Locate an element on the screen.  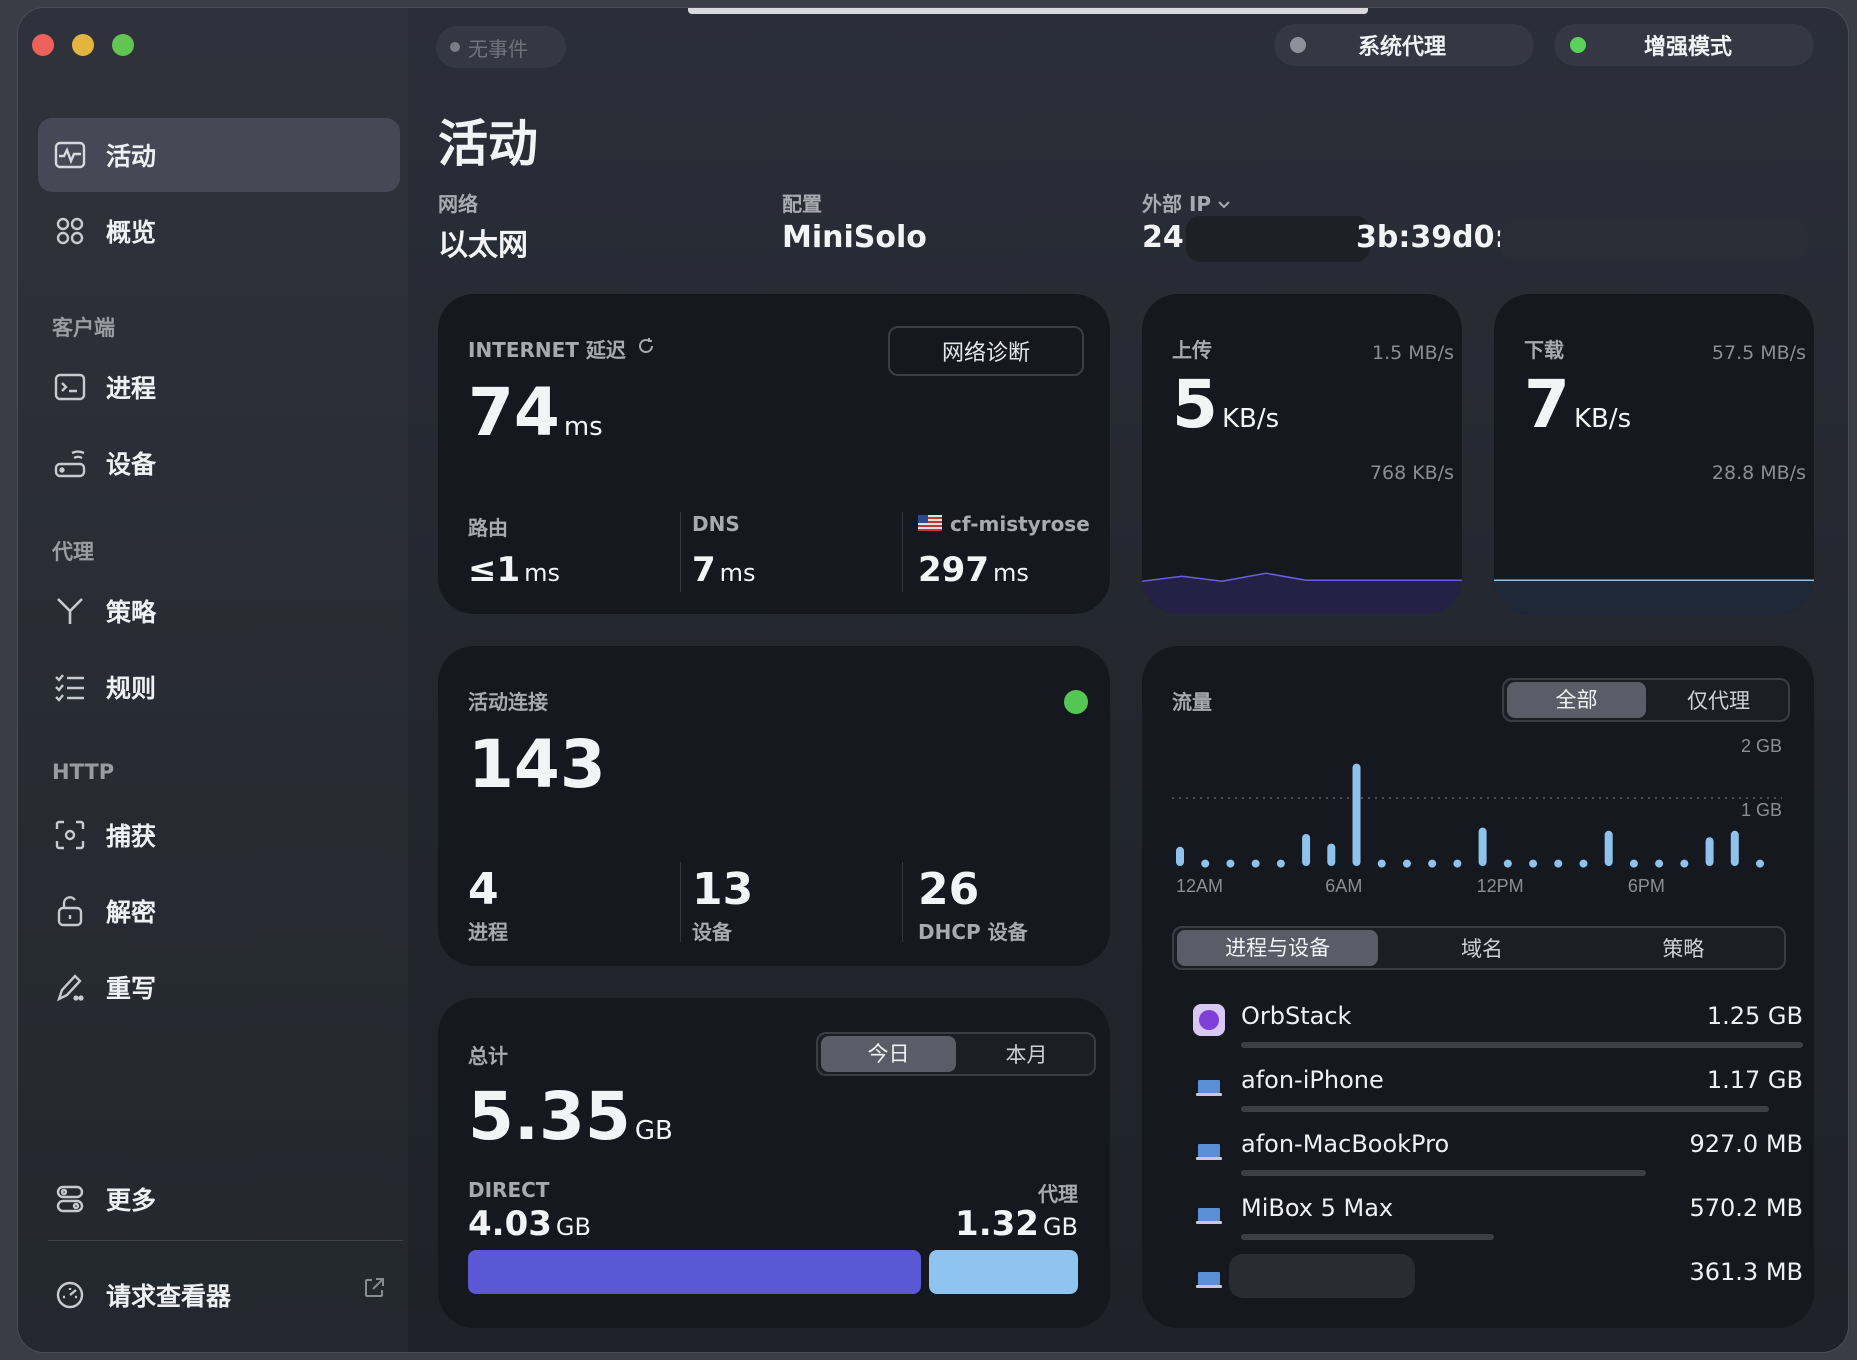
traffic-filter-segmented: 全部 仅代理 is located at coordinates (1646, 700).